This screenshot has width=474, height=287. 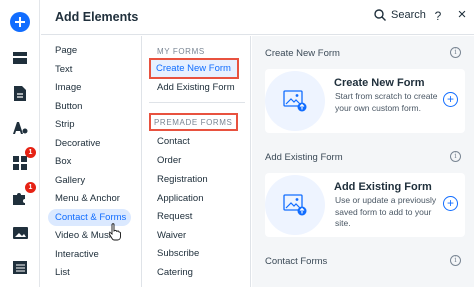 I want to click on premade-item-subscribe: Subscribe, so click(x=178, y=253).